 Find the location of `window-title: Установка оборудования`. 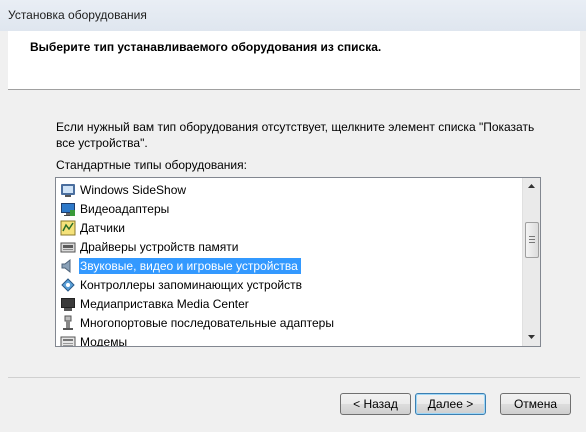

window-title: Установка оборудования is located at coordinates (77, 15).